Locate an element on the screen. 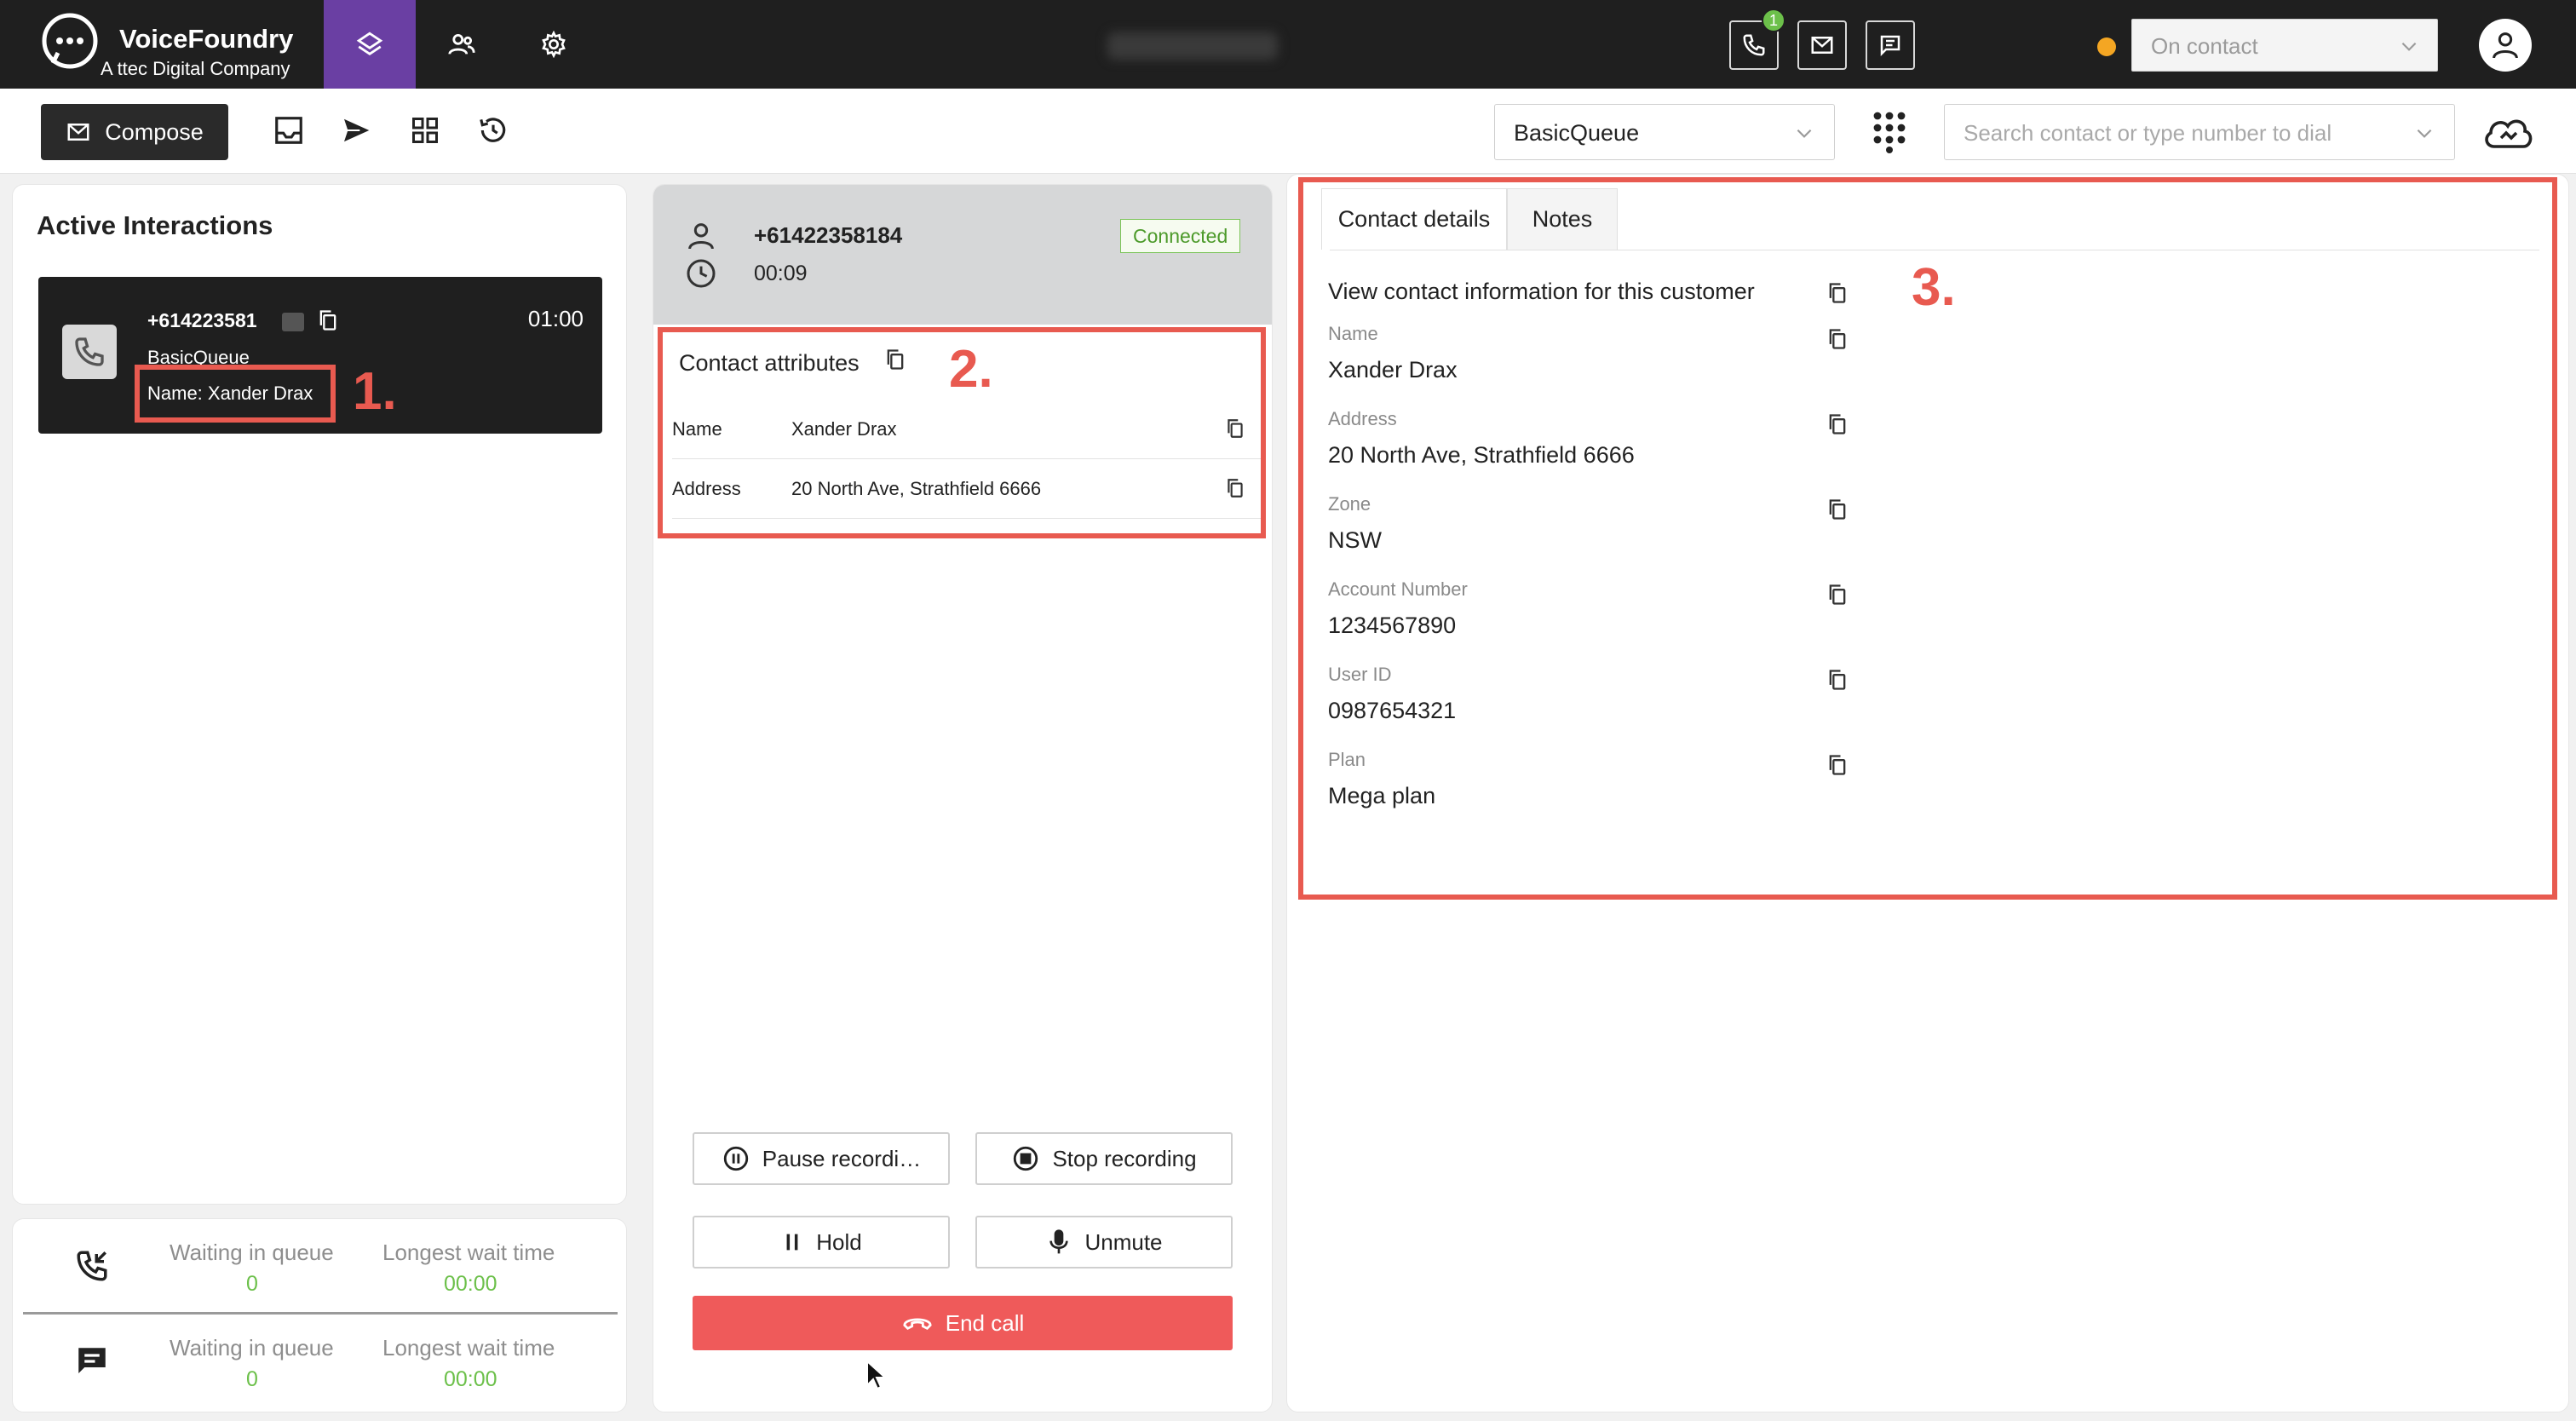 Image resolution: width=2576 pixels, height=1421 pixels. interaction-phone-badge is located at coordinates (90, 352).